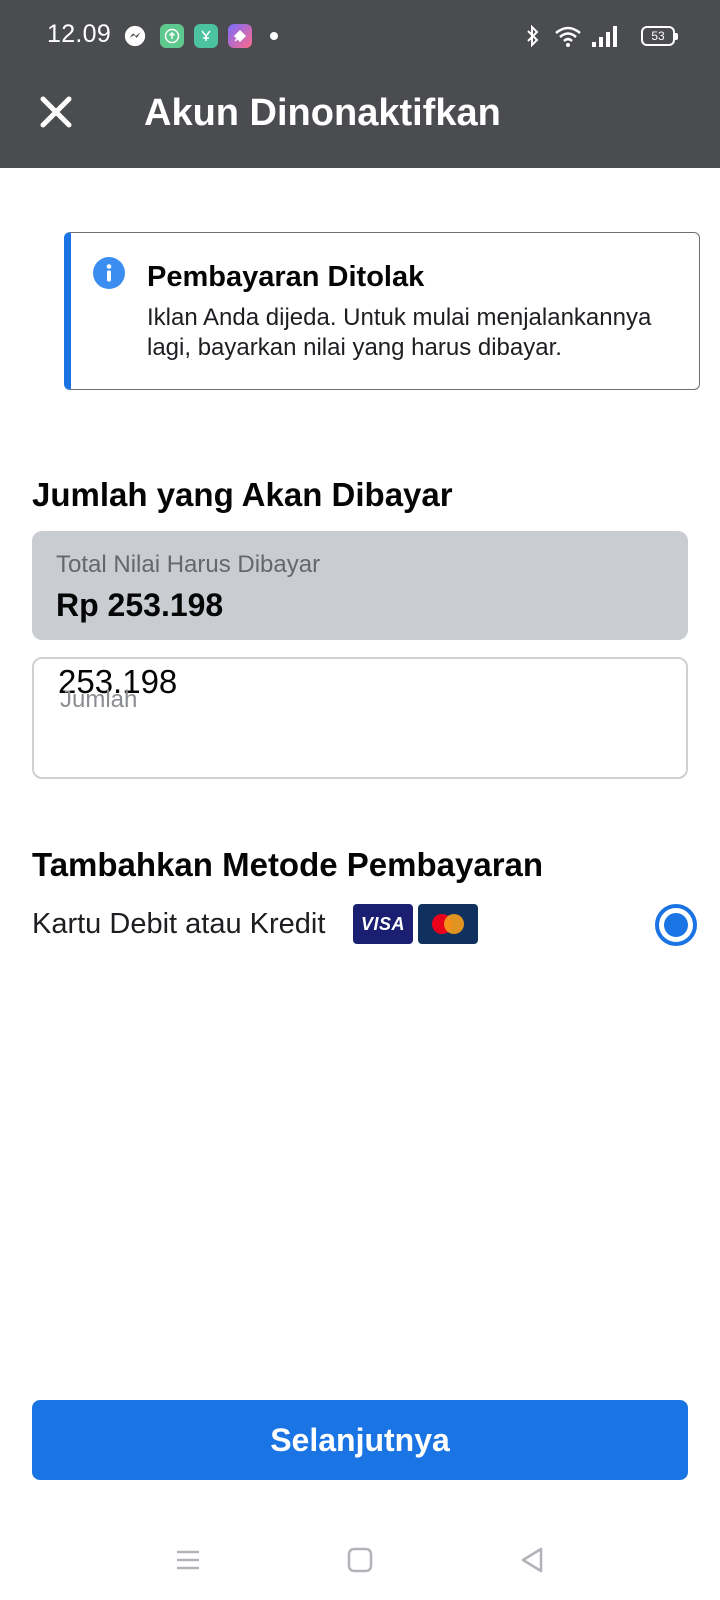 The image size is (720, 1600). What do you see at coordinates (135, 36) in the screenshot?
I see `messenger-notification-icon` at bounding box center [135, 36].